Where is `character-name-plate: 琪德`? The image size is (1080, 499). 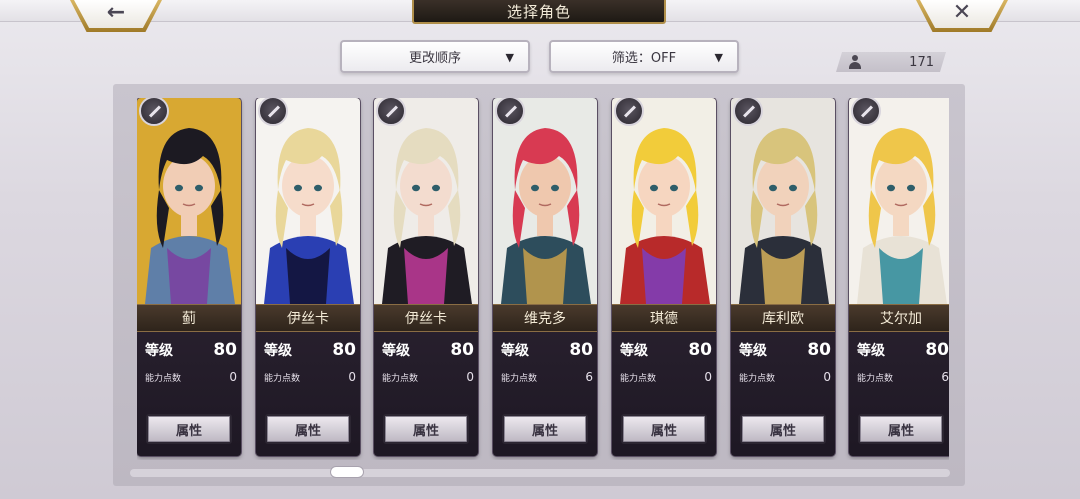 character-name-plate: 琪德 is located at coordinates (664, 318).